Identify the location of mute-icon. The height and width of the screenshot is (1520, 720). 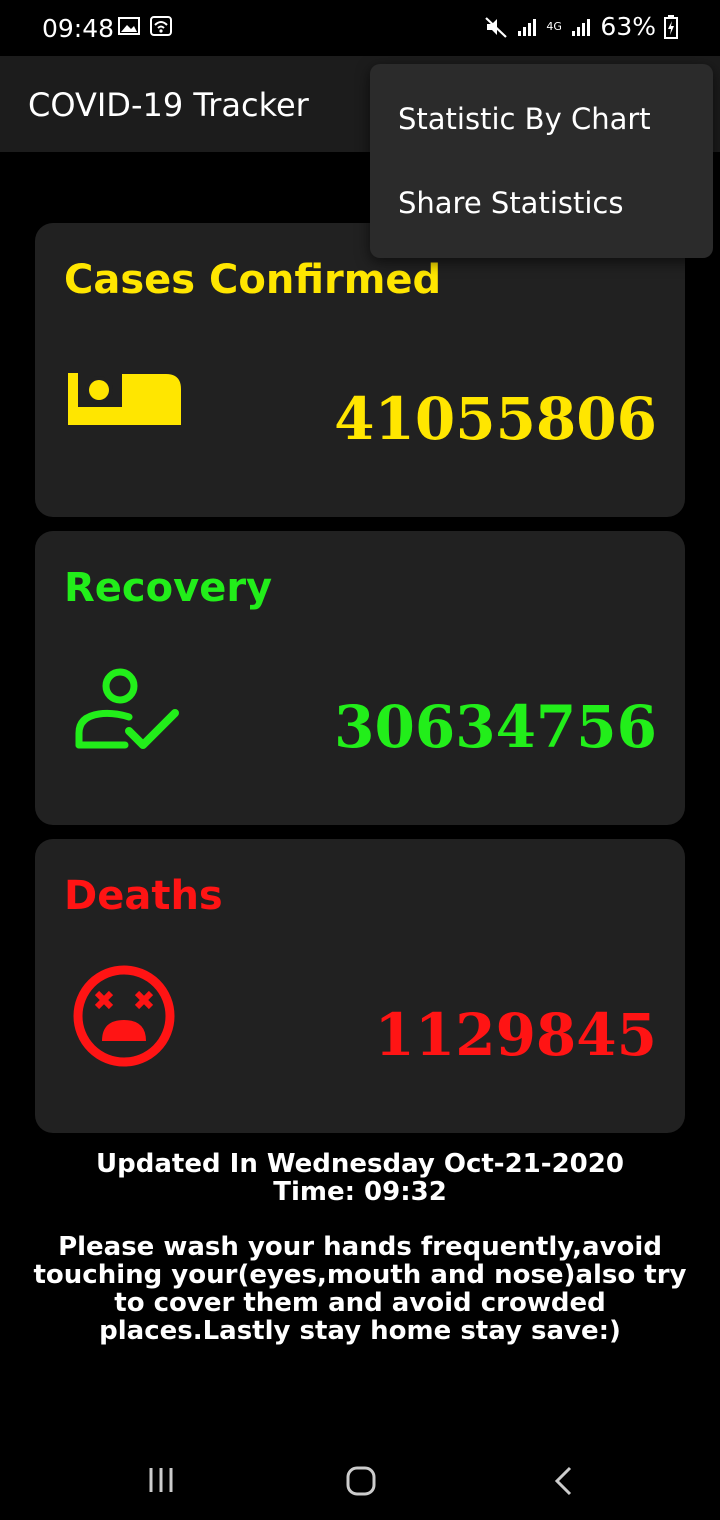
(496, 27).